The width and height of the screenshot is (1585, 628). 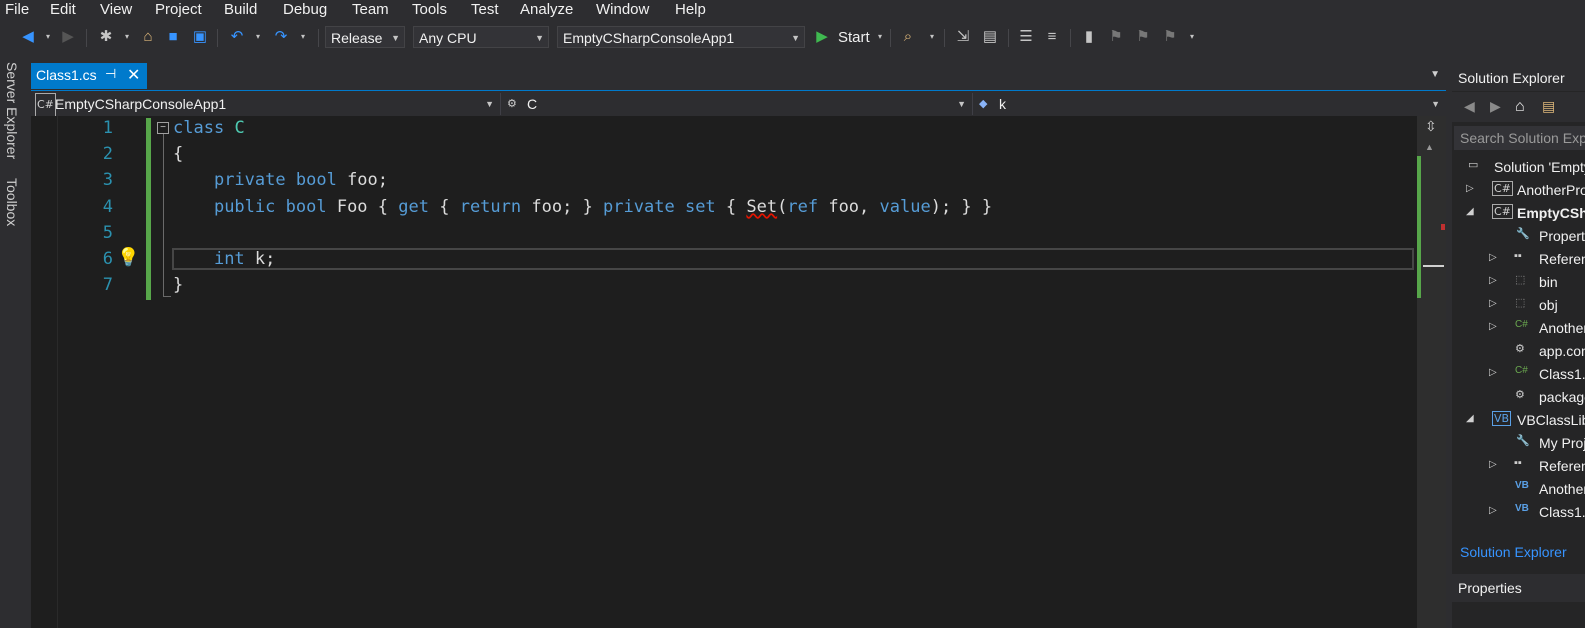 I want to click on type-dropdown: ⚙ C ▼, so click(x=738, y=104).